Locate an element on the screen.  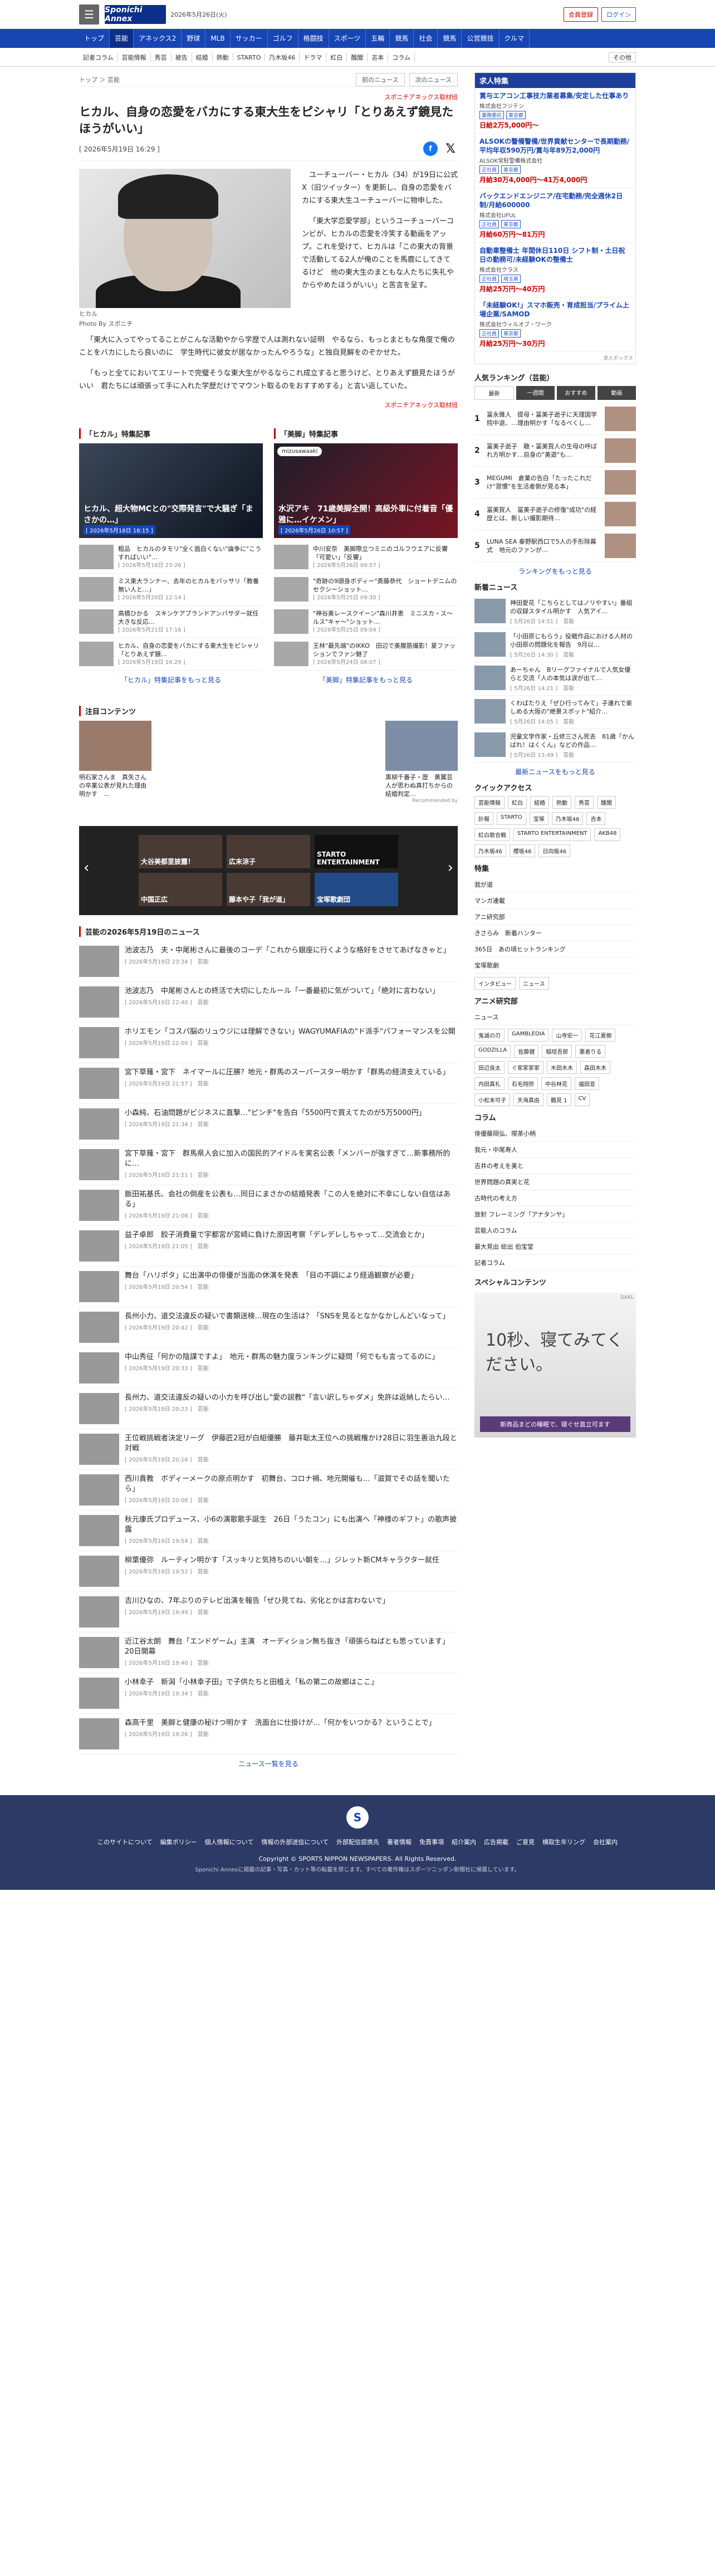
tokusyu-tab: ニュース is located at coordinates (534, 983).